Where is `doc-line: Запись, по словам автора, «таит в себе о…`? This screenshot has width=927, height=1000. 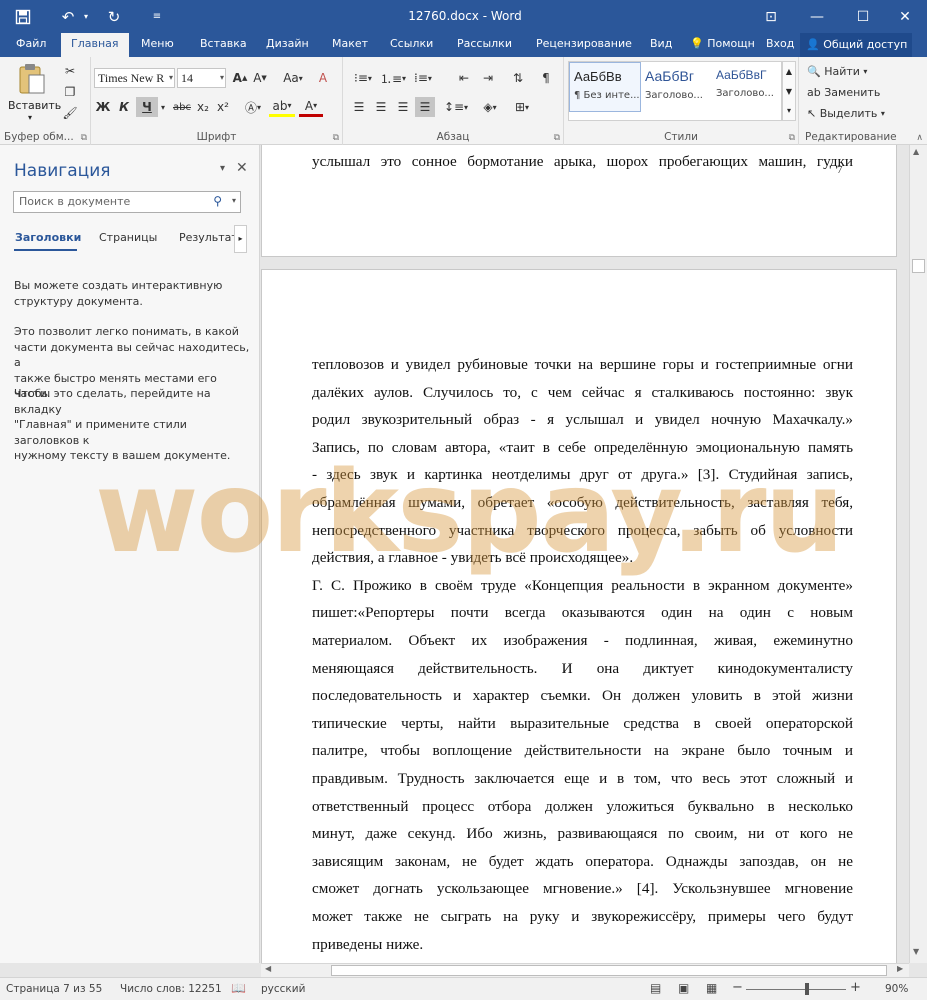 doc-line: Запись, по словам автора, «таит в себе о… is located at coordinates (582, 448).